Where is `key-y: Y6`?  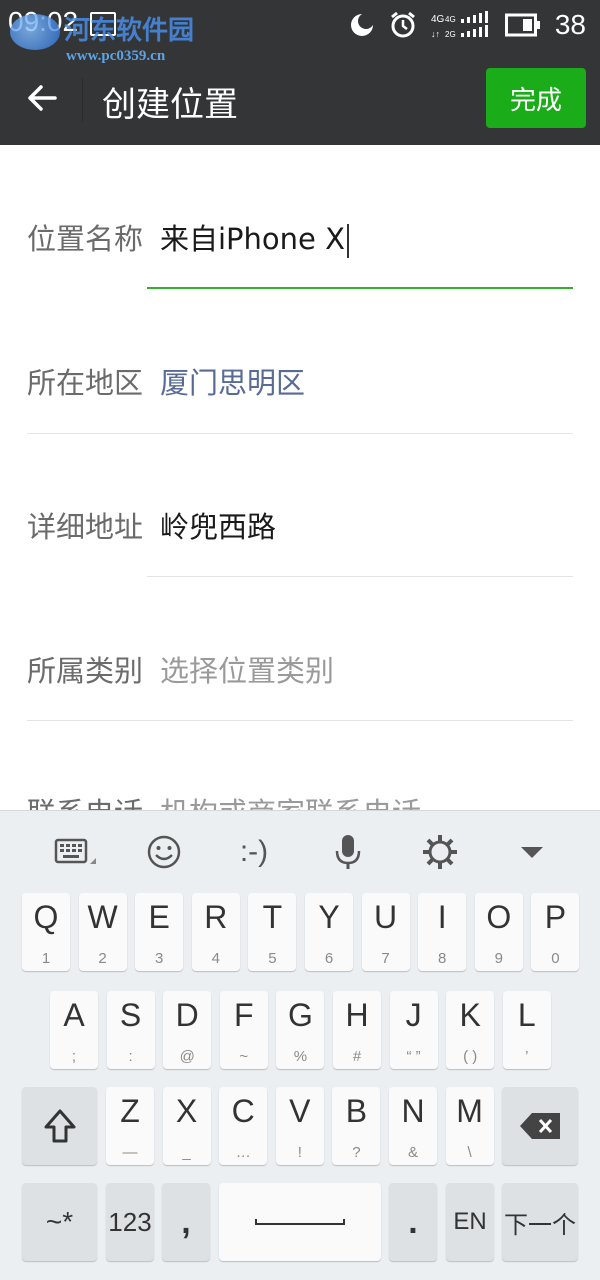
key-y: Y6 is located at coordinates (329, 932).